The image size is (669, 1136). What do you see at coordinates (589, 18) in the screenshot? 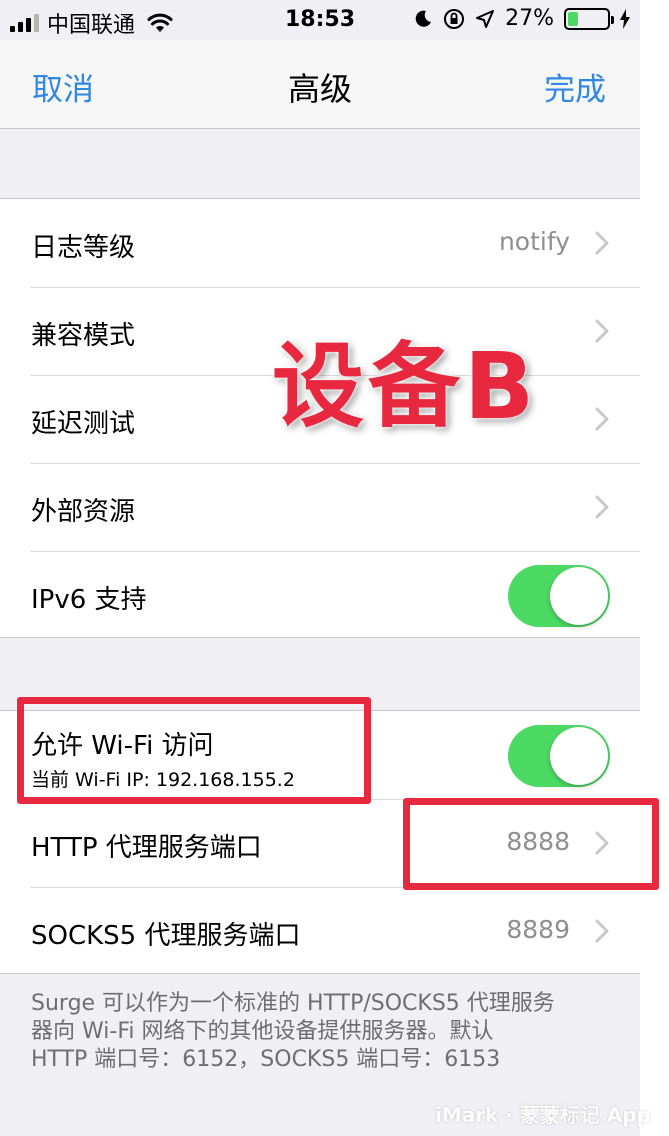
I see `battery-icon` at bounding box center [589, 18].